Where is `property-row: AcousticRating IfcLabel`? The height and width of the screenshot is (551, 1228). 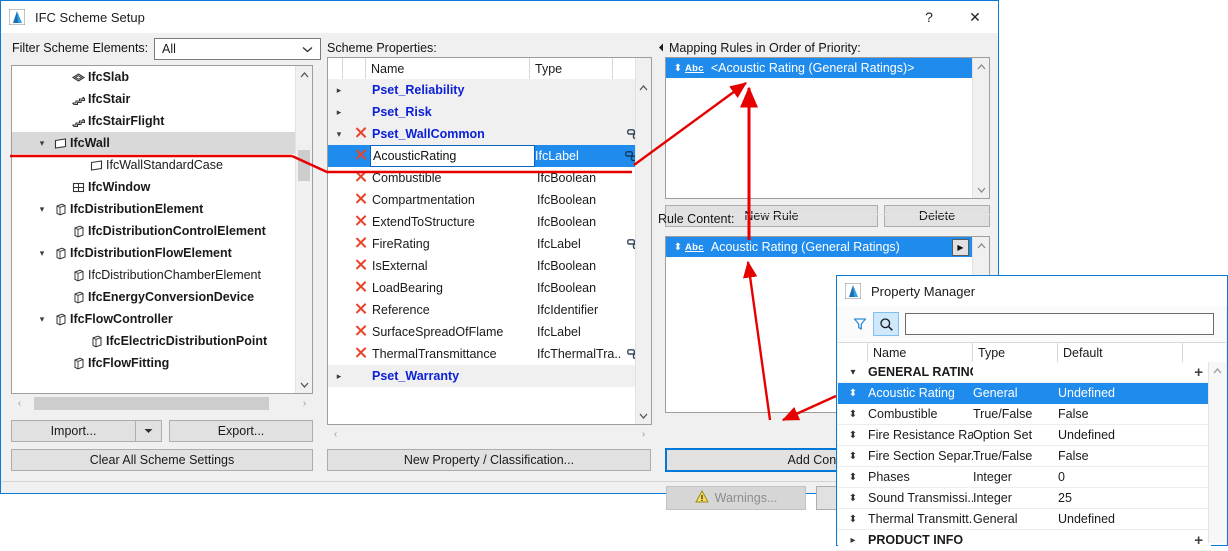
property-row: AcousticRating IfcLabel is located at coordinates (482, 156).